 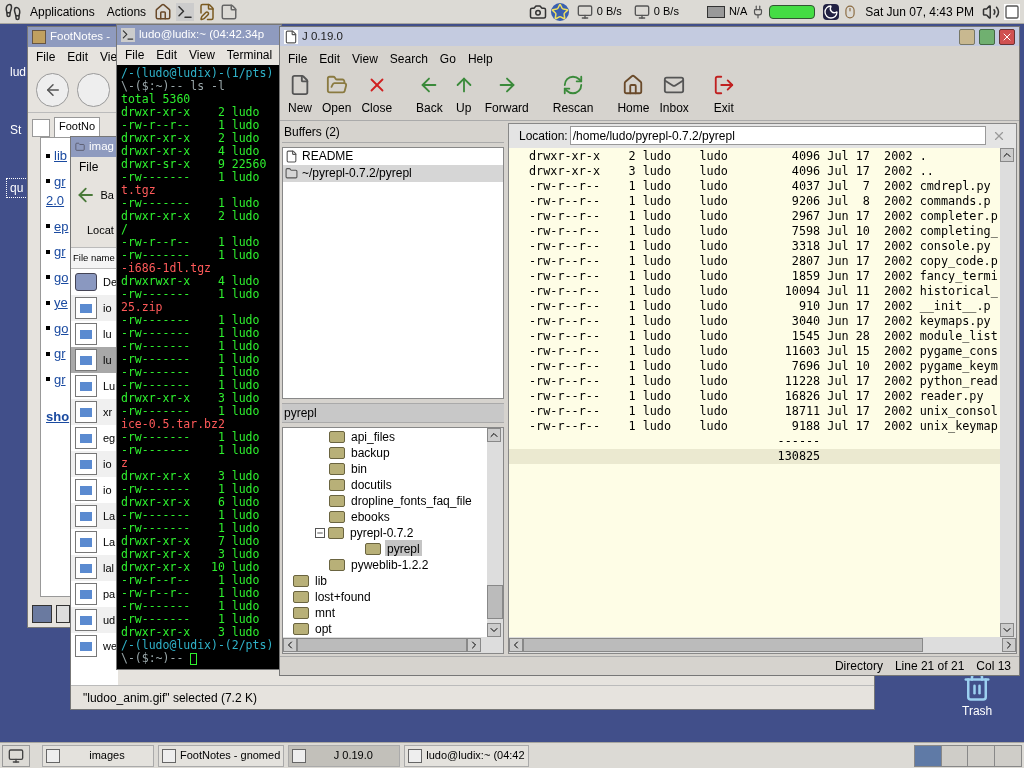 I want to click on file-row: ud, so click(x=94, y=620).